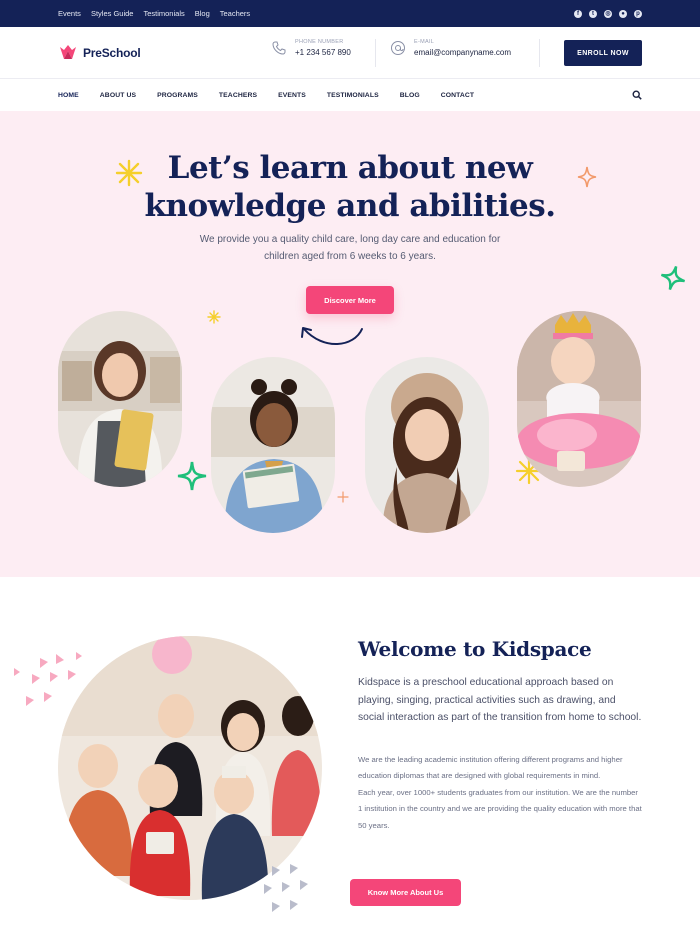 Image resolution: width=700 pixels, height=941 pixels. I want to click on hero-photo-girl-notebook, so click(120, 399).